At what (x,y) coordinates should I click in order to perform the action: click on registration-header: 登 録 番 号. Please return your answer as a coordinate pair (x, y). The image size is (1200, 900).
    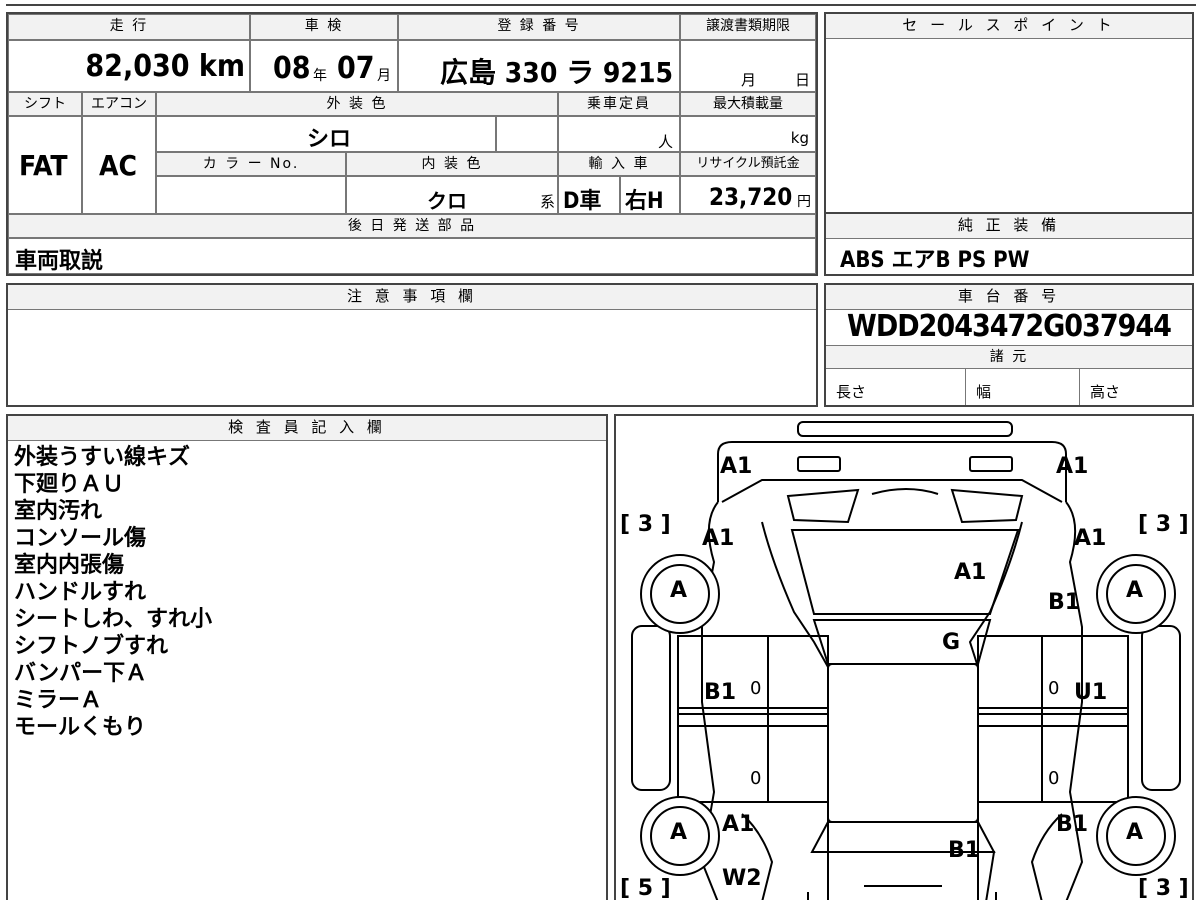
    Looking at the image, I should click on (539, 27).